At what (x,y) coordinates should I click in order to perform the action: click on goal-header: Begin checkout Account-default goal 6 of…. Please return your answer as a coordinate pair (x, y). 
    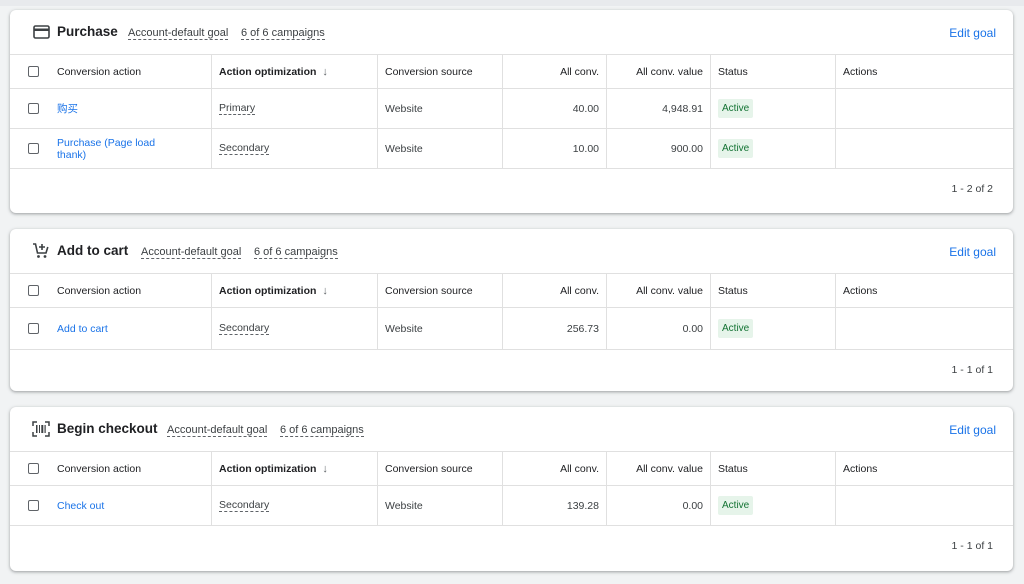
    Looking at the image, I should click on (511, 429).